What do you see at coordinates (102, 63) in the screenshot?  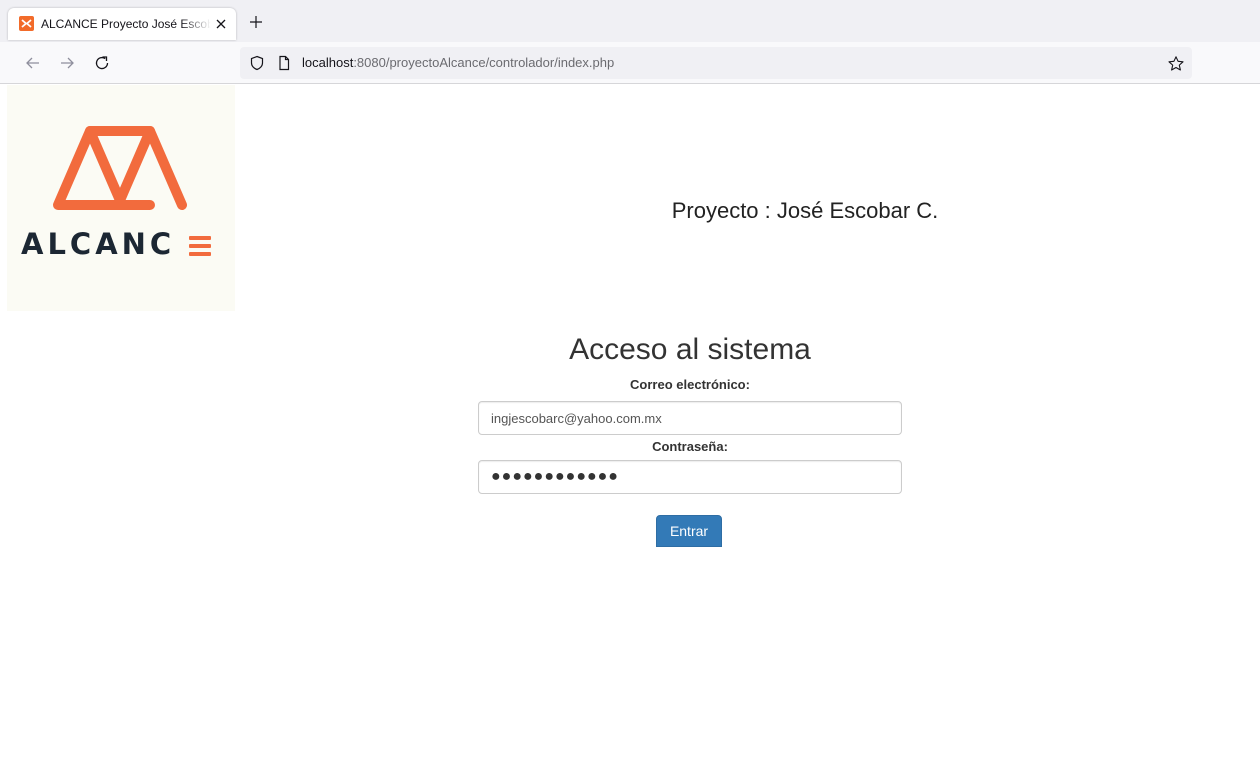 I see `reload-icon` at bounding box center [102, 63].